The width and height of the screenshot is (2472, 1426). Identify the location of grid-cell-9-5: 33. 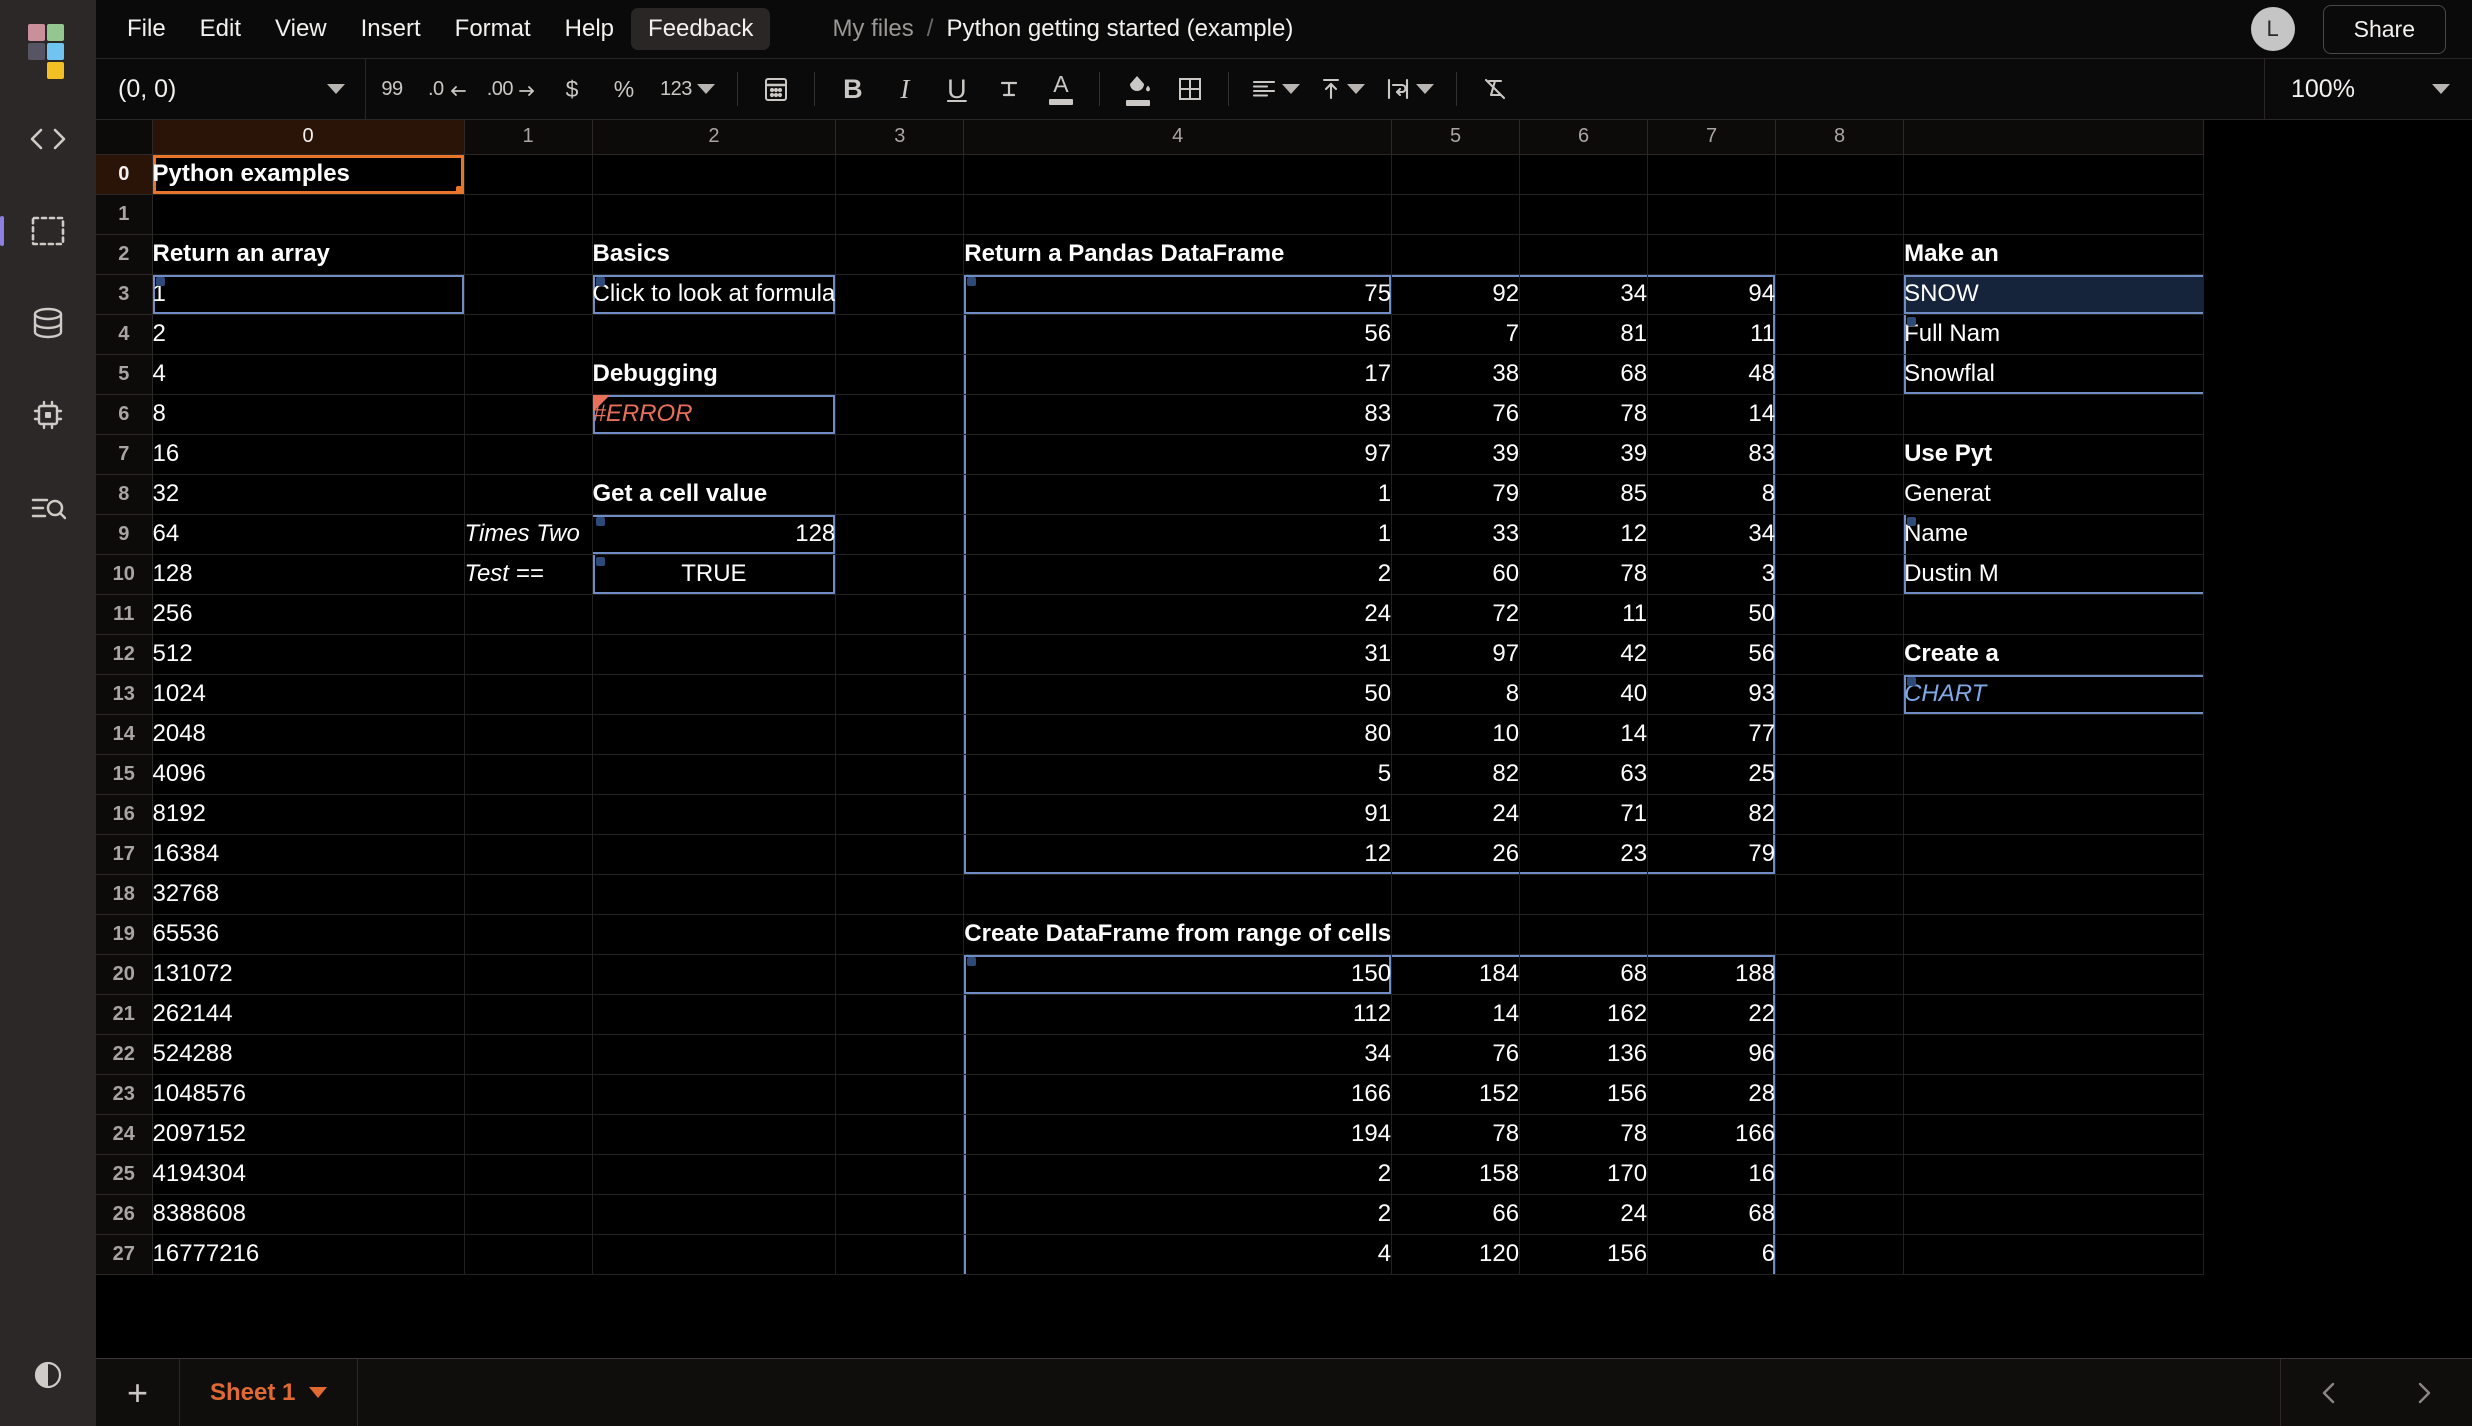
(1456, 534).